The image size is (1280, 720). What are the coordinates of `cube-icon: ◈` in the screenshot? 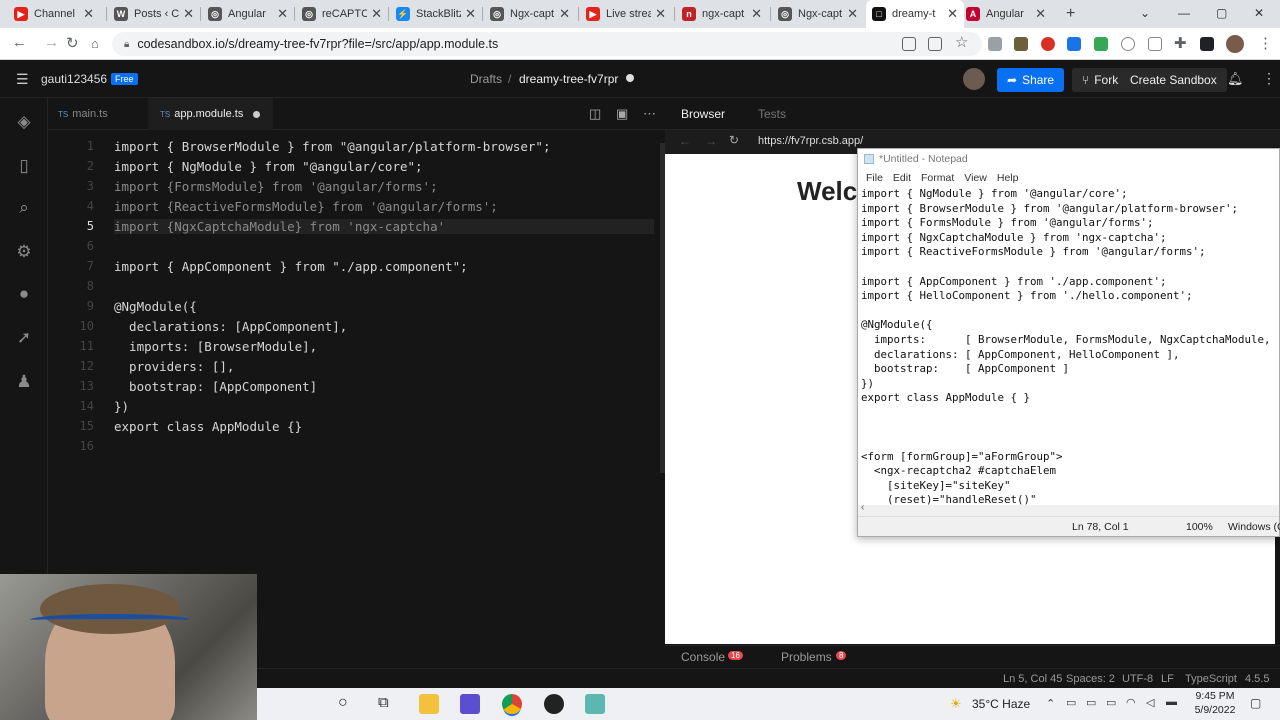 It's located at (24, 122).